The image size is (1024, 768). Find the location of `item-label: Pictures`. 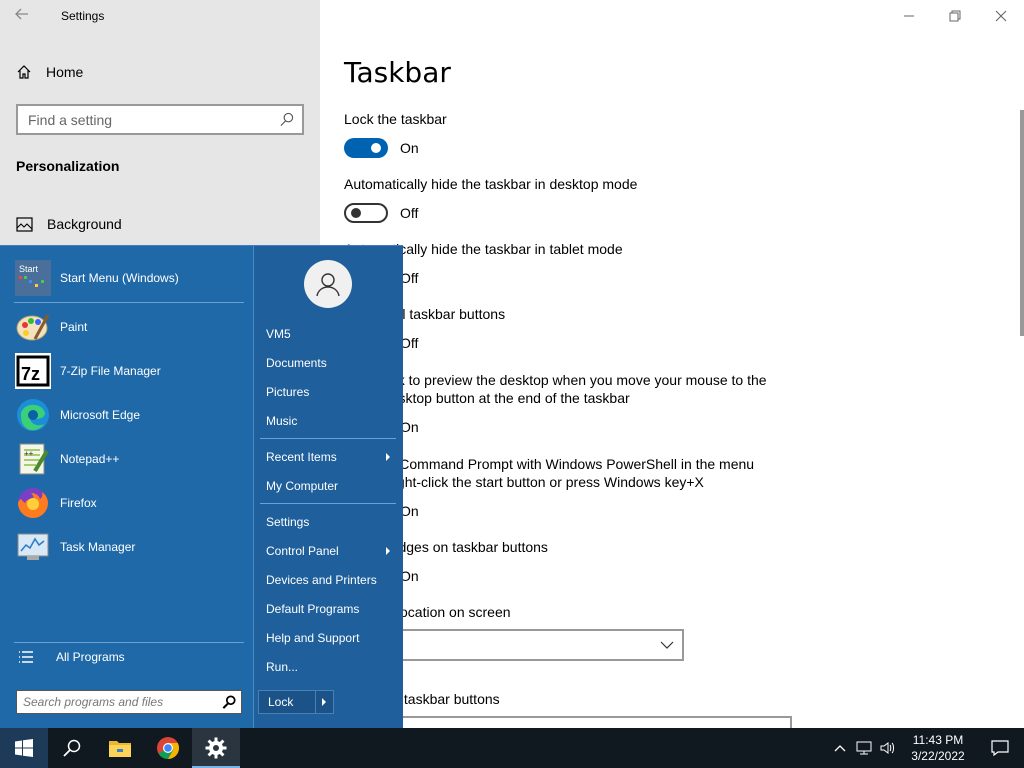

item-label: Pictures is located at coordinates (288, 392).